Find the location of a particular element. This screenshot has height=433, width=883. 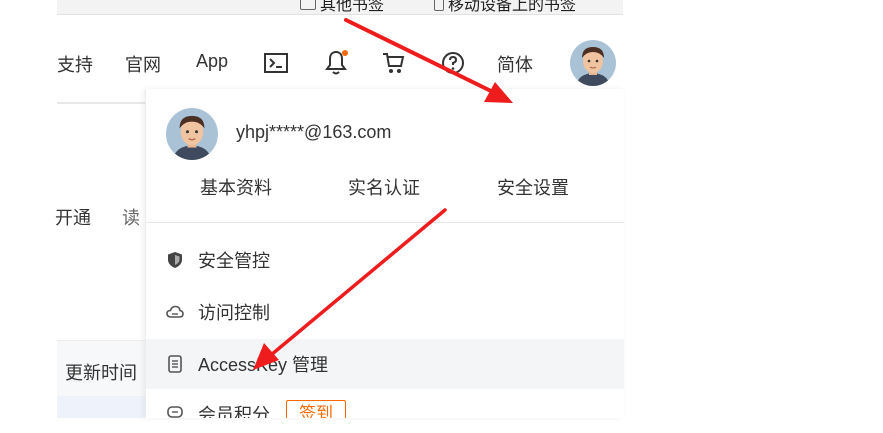

bookmark-mobile: 移动设备上的书签 is located at coordinates (505, 7).